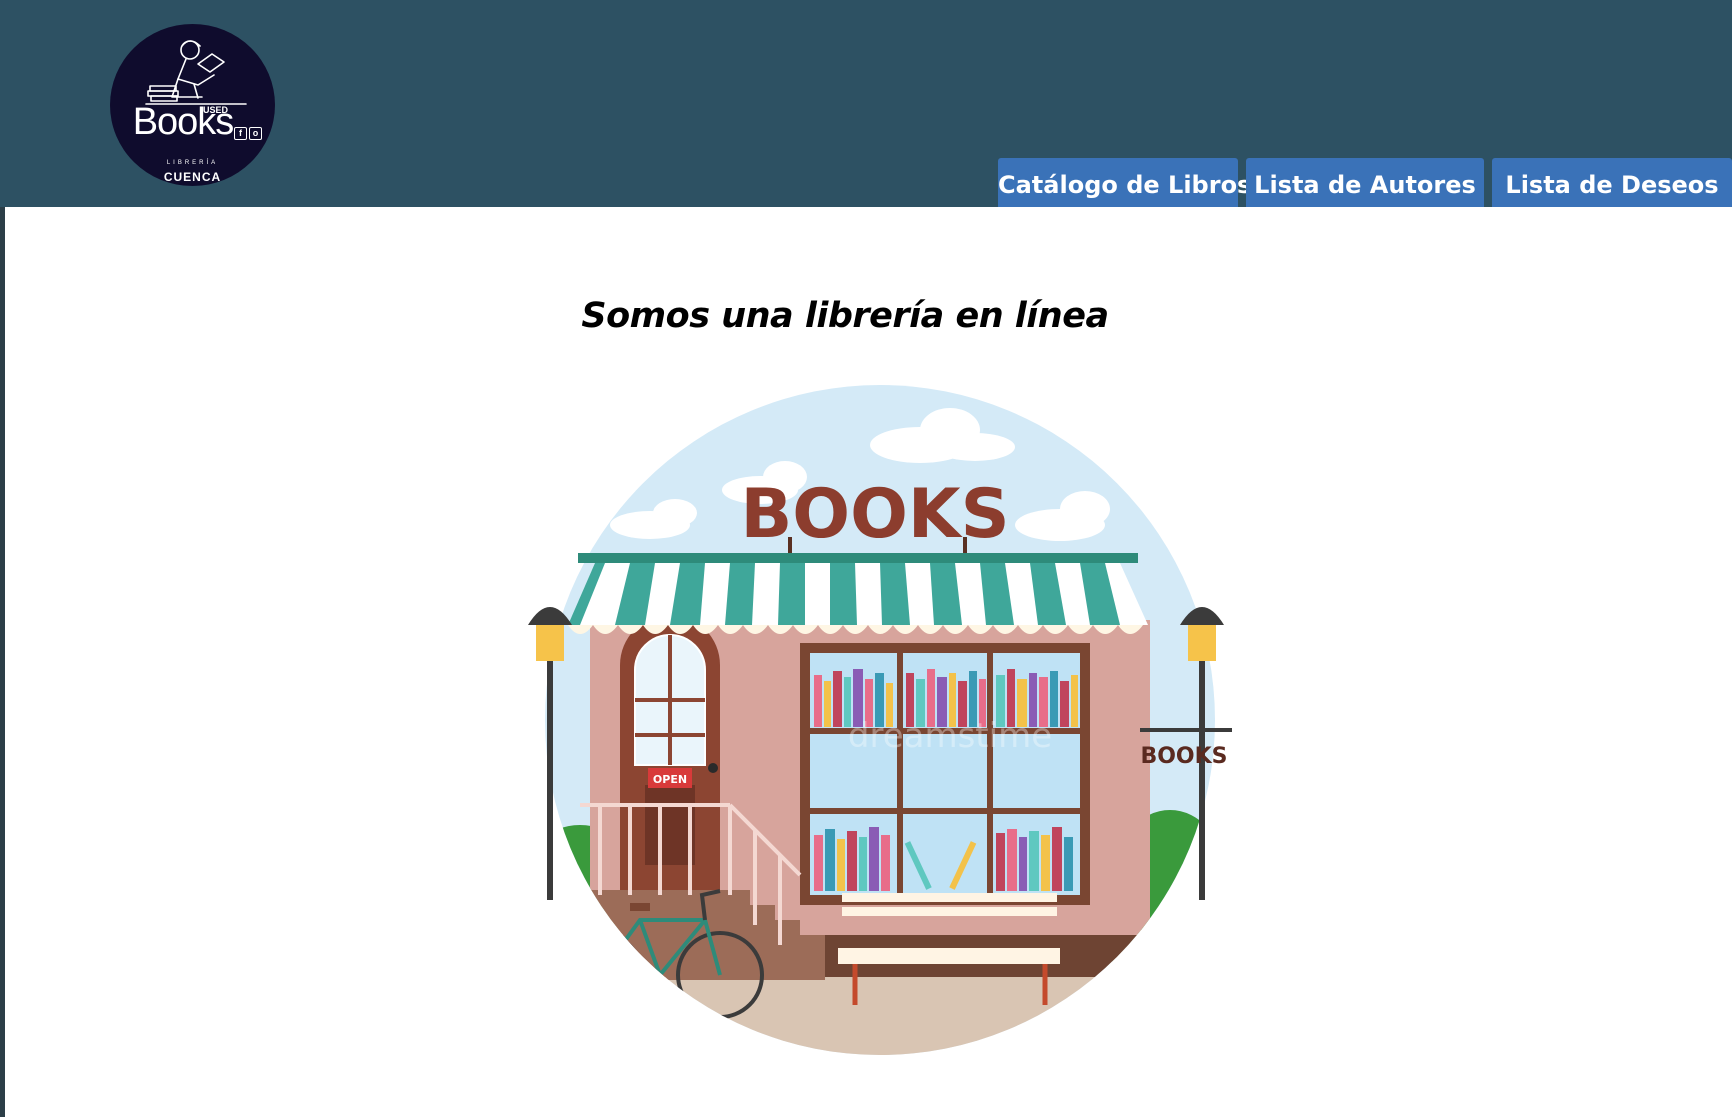 The width and height of the screenshot is (1732, 1117). I want to click on logo-social-icons: f o, so click(248, 133).